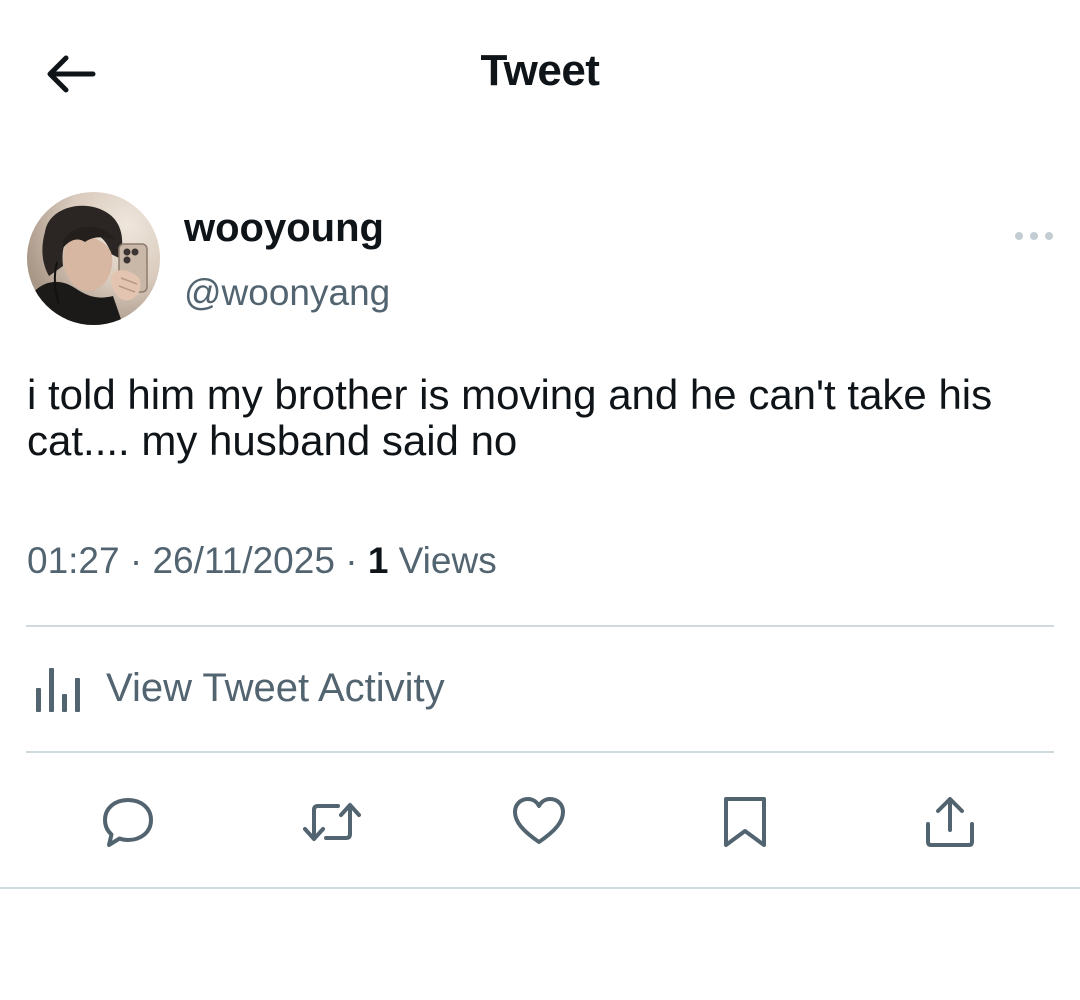 The height and width of the screenshot is (1000, 1080). Describe the element at coordinates (284, 228) in the screenshot. I see `author-display-name: wooyoung` at that location.